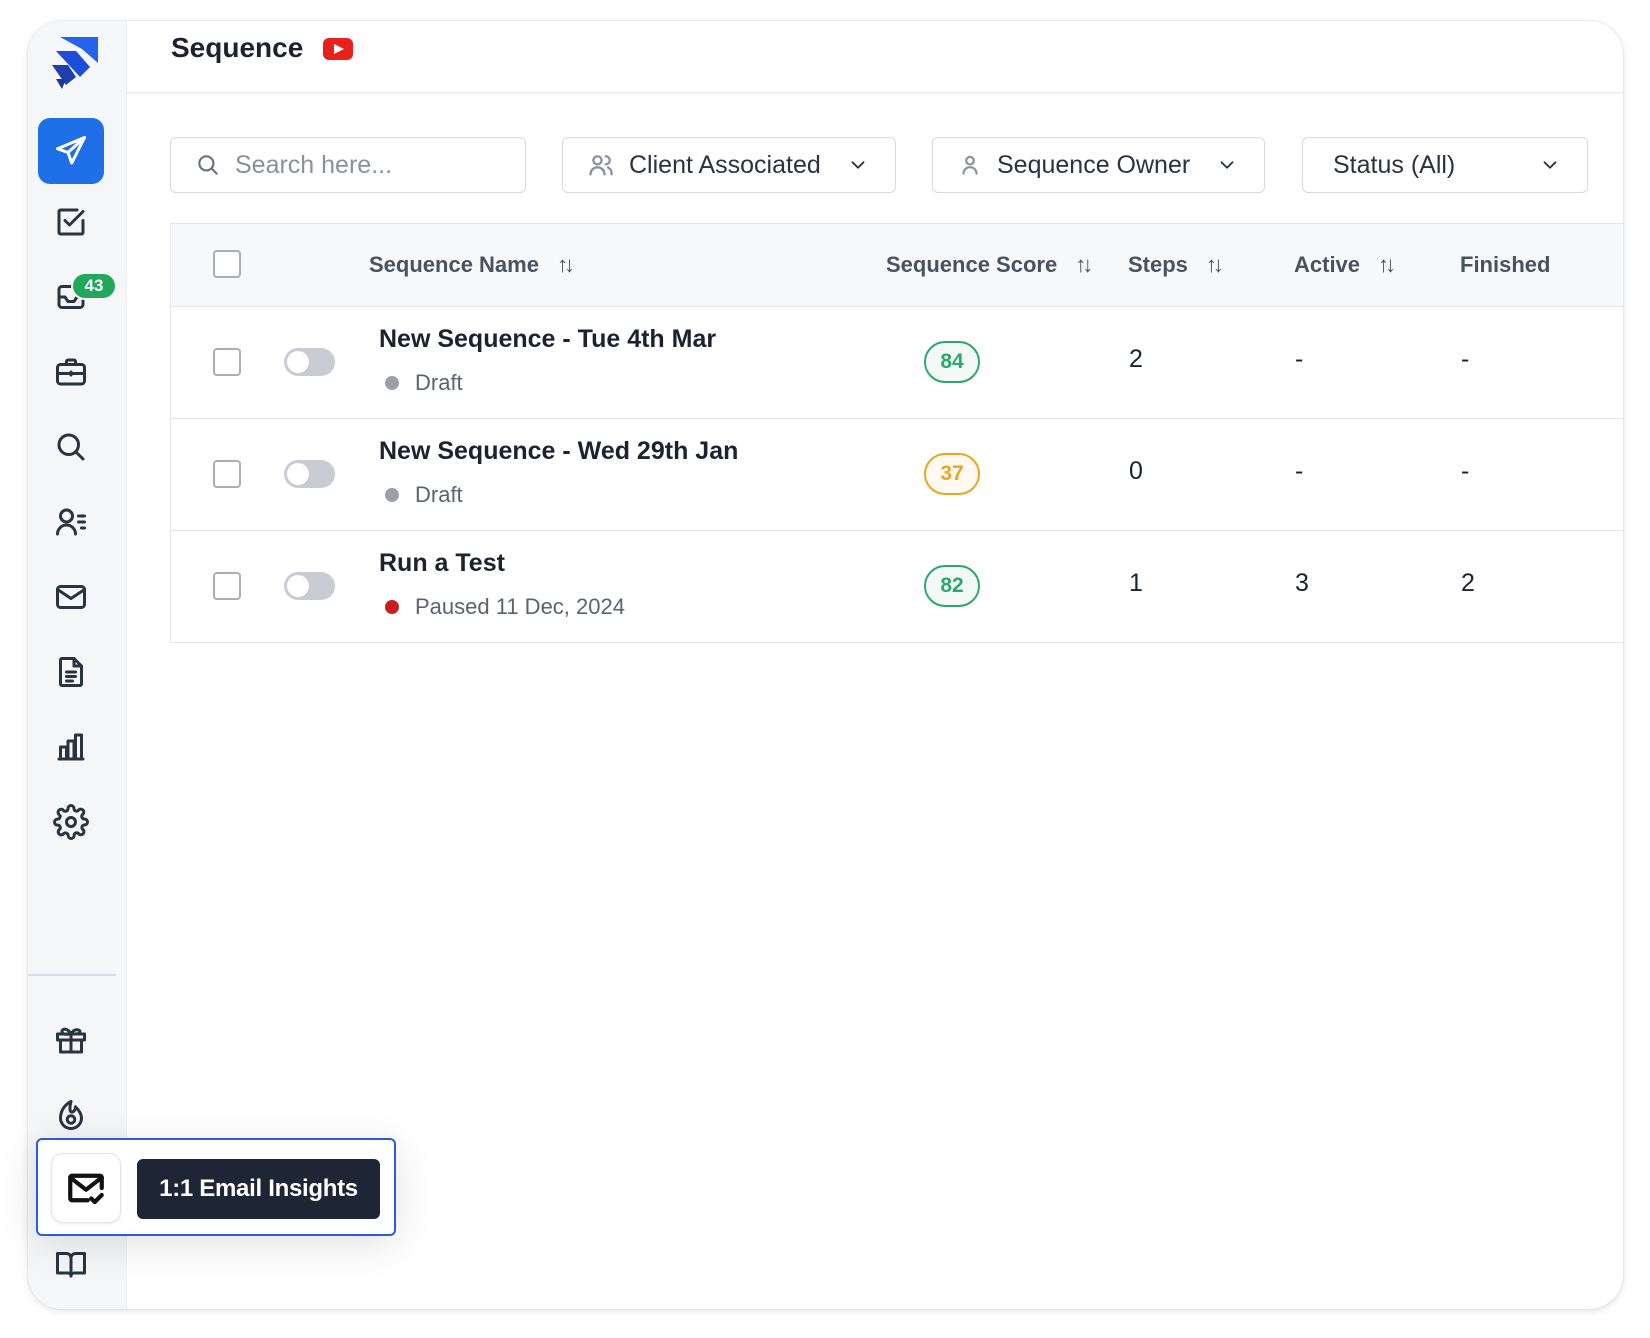 This screenshot has width=1650, height=1338. What do you see at coordinates (1094, 164) in the screenshot?
I see `sequence-owner-label: Sequence Owner` at bounding box center [1094, 164].